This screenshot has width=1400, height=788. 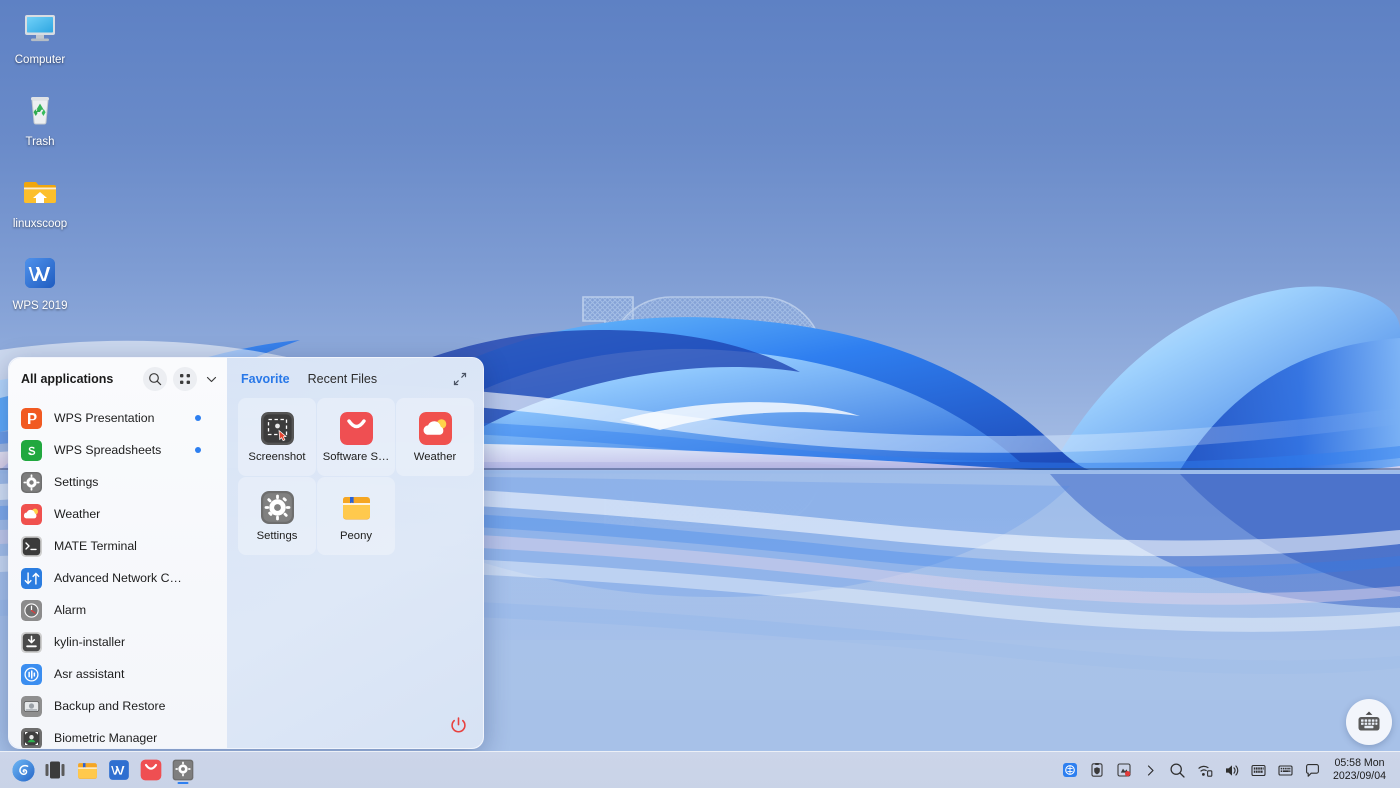 What do you see at coordinates (55, 770) in the screenshot?
I see `task-view-button` at bounding box center [55, 770].